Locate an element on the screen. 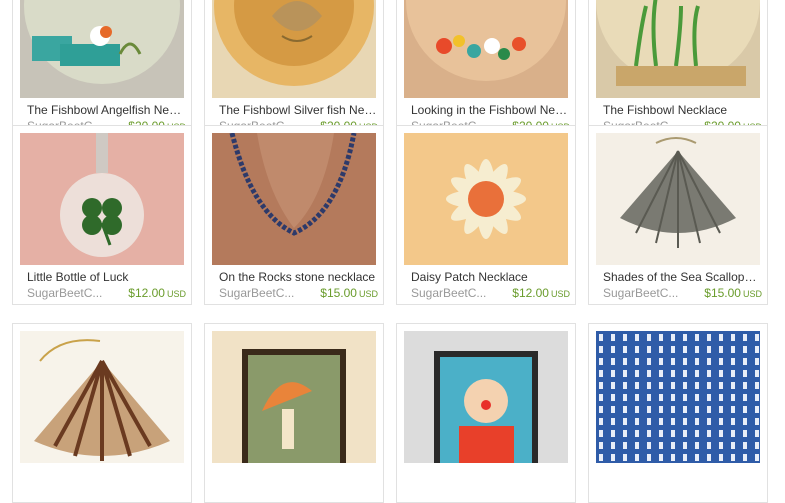 The image size is (785, 503). bottle-clover-image is located at coordinates (102, 199).